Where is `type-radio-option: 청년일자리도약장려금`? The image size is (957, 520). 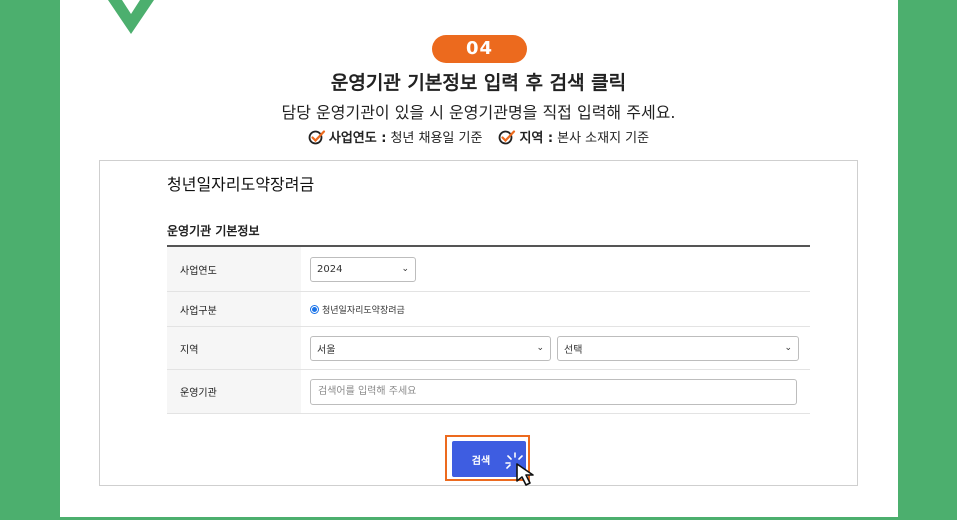 type-radio-option: 청년일자리도약장려금 is located at coordinates (357, 309).